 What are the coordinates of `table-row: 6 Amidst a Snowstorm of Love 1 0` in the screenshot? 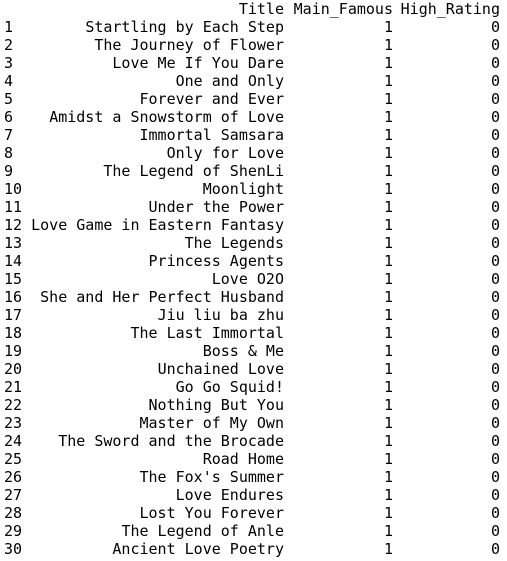 It's located at (253, 117).